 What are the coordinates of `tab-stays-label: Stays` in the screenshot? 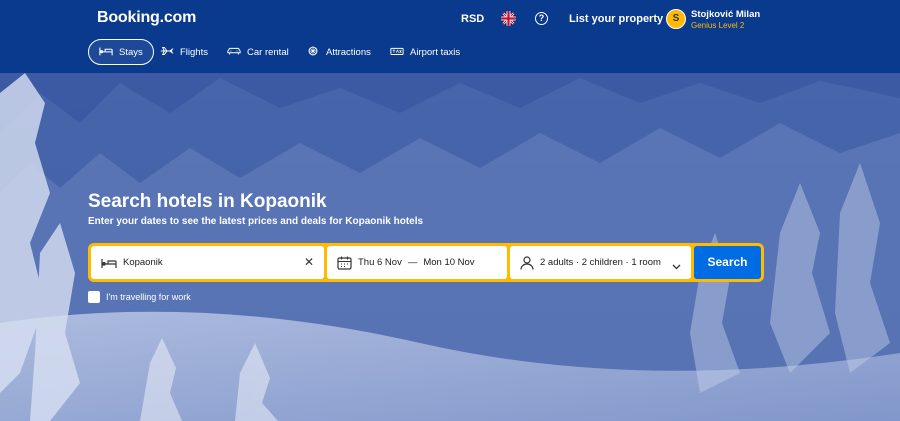 It's located at (131, 52).